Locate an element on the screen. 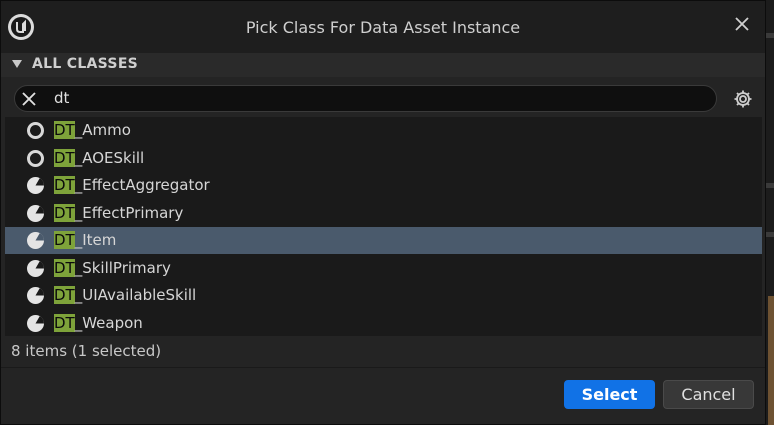 This screenshot has height=425, width=774. class-name: _UIAvailableSkill is located at coordinates (135, 295).